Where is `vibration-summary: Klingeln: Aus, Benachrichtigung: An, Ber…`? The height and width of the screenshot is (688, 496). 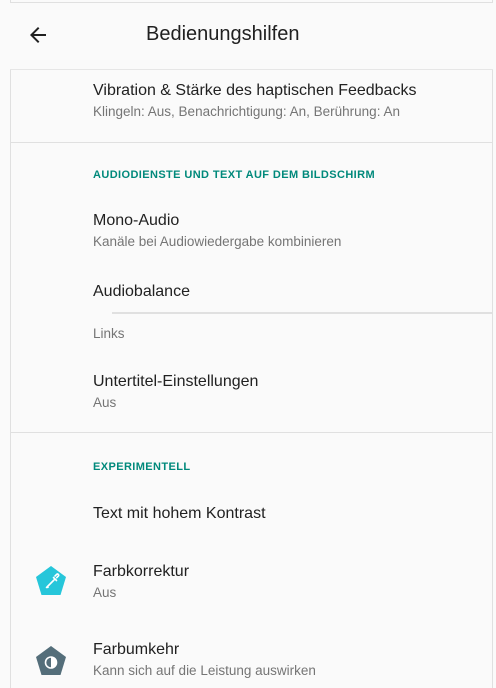 vibration-summary: Klingeln: Aus, Benachrichtigung: An, Ber… is located at coordinates (246, 111).